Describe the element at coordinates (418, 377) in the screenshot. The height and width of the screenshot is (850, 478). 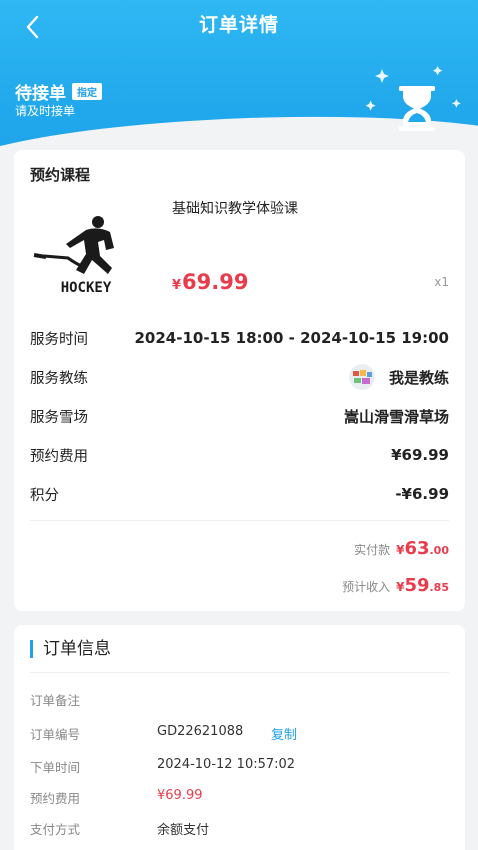
I see `service-coach-name: 我是教练` at that location.